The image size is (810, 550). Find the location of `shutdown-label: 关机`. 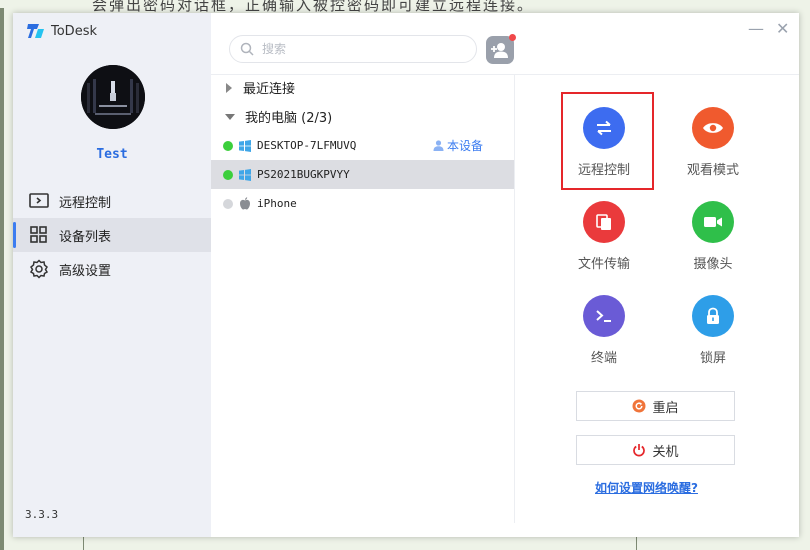

shutdown-label: 关机 is located at coordinates (665, 452).